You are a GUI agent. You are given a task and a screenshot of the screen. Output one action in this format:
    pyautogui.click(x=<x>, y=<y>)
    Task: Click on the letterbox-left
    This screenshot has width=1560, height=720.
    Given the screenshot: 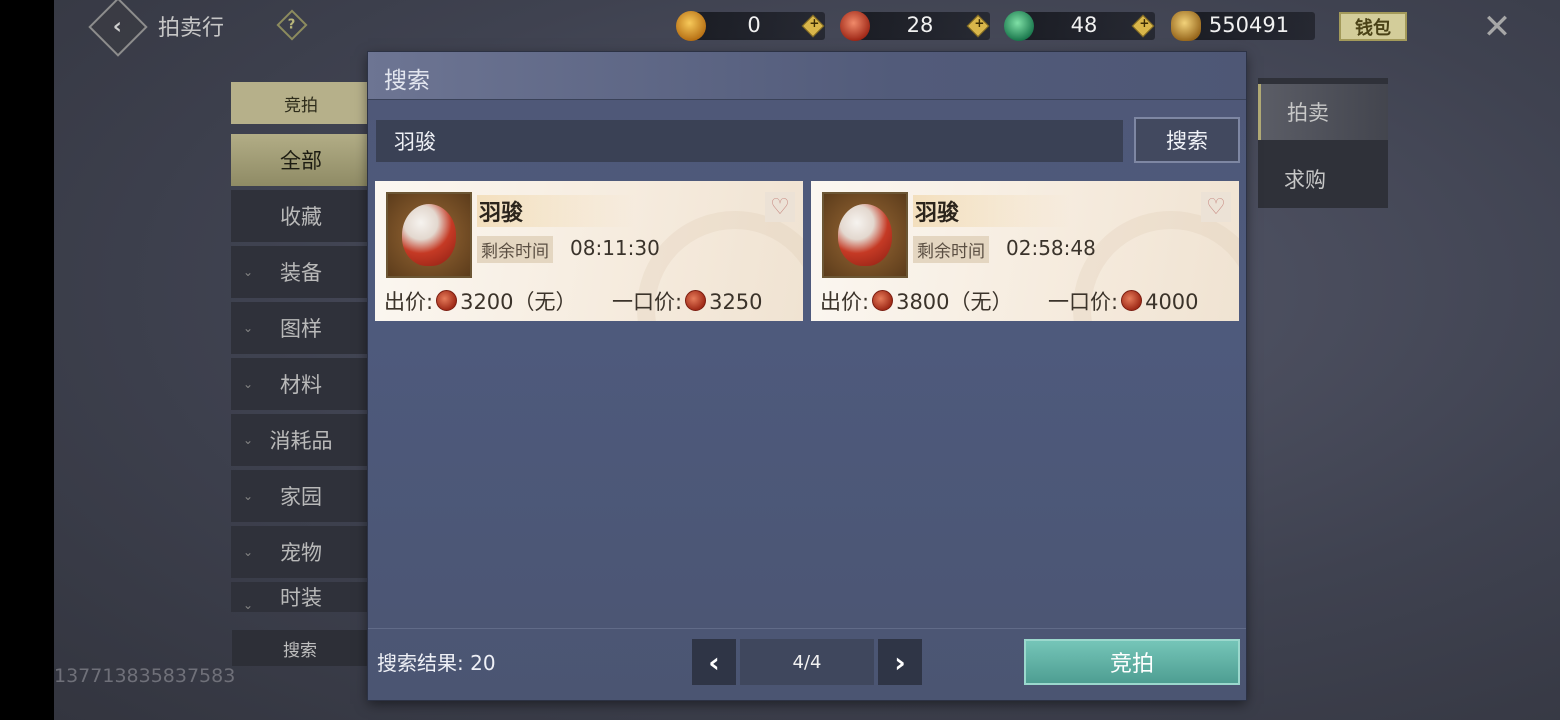 What is the action you would take?
    pyautogui.click(x=27, y=360)
    